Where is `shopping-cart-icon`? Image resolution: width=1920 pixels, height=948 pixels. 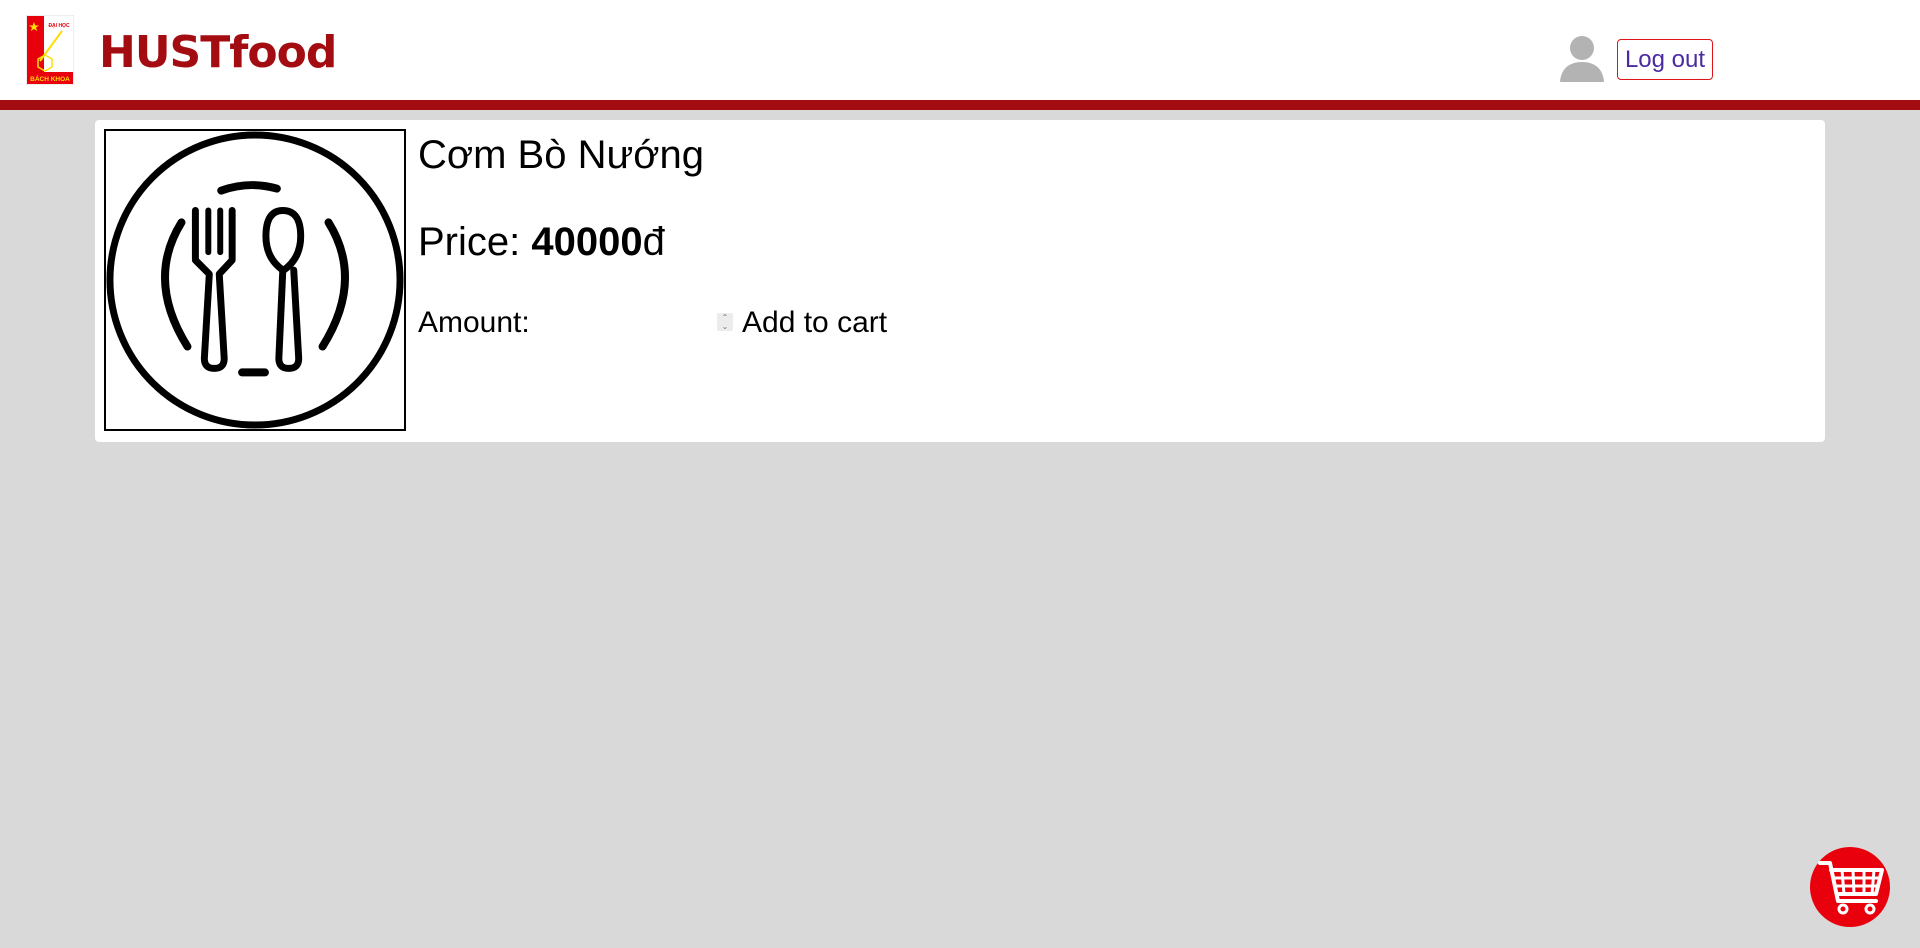
shopping-cart-icon is located at coordinates (1851, 888).